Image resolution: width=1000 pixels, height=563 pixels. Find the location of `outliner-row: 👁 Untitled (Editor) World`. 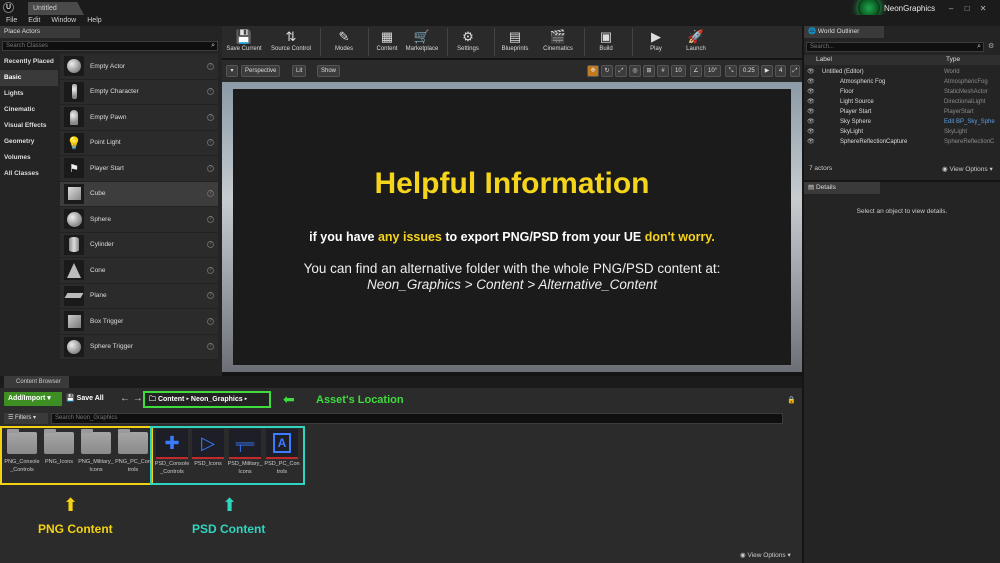

outliner-row: 👁 Untitled (Editor) World is located at coordinates (902, 72).